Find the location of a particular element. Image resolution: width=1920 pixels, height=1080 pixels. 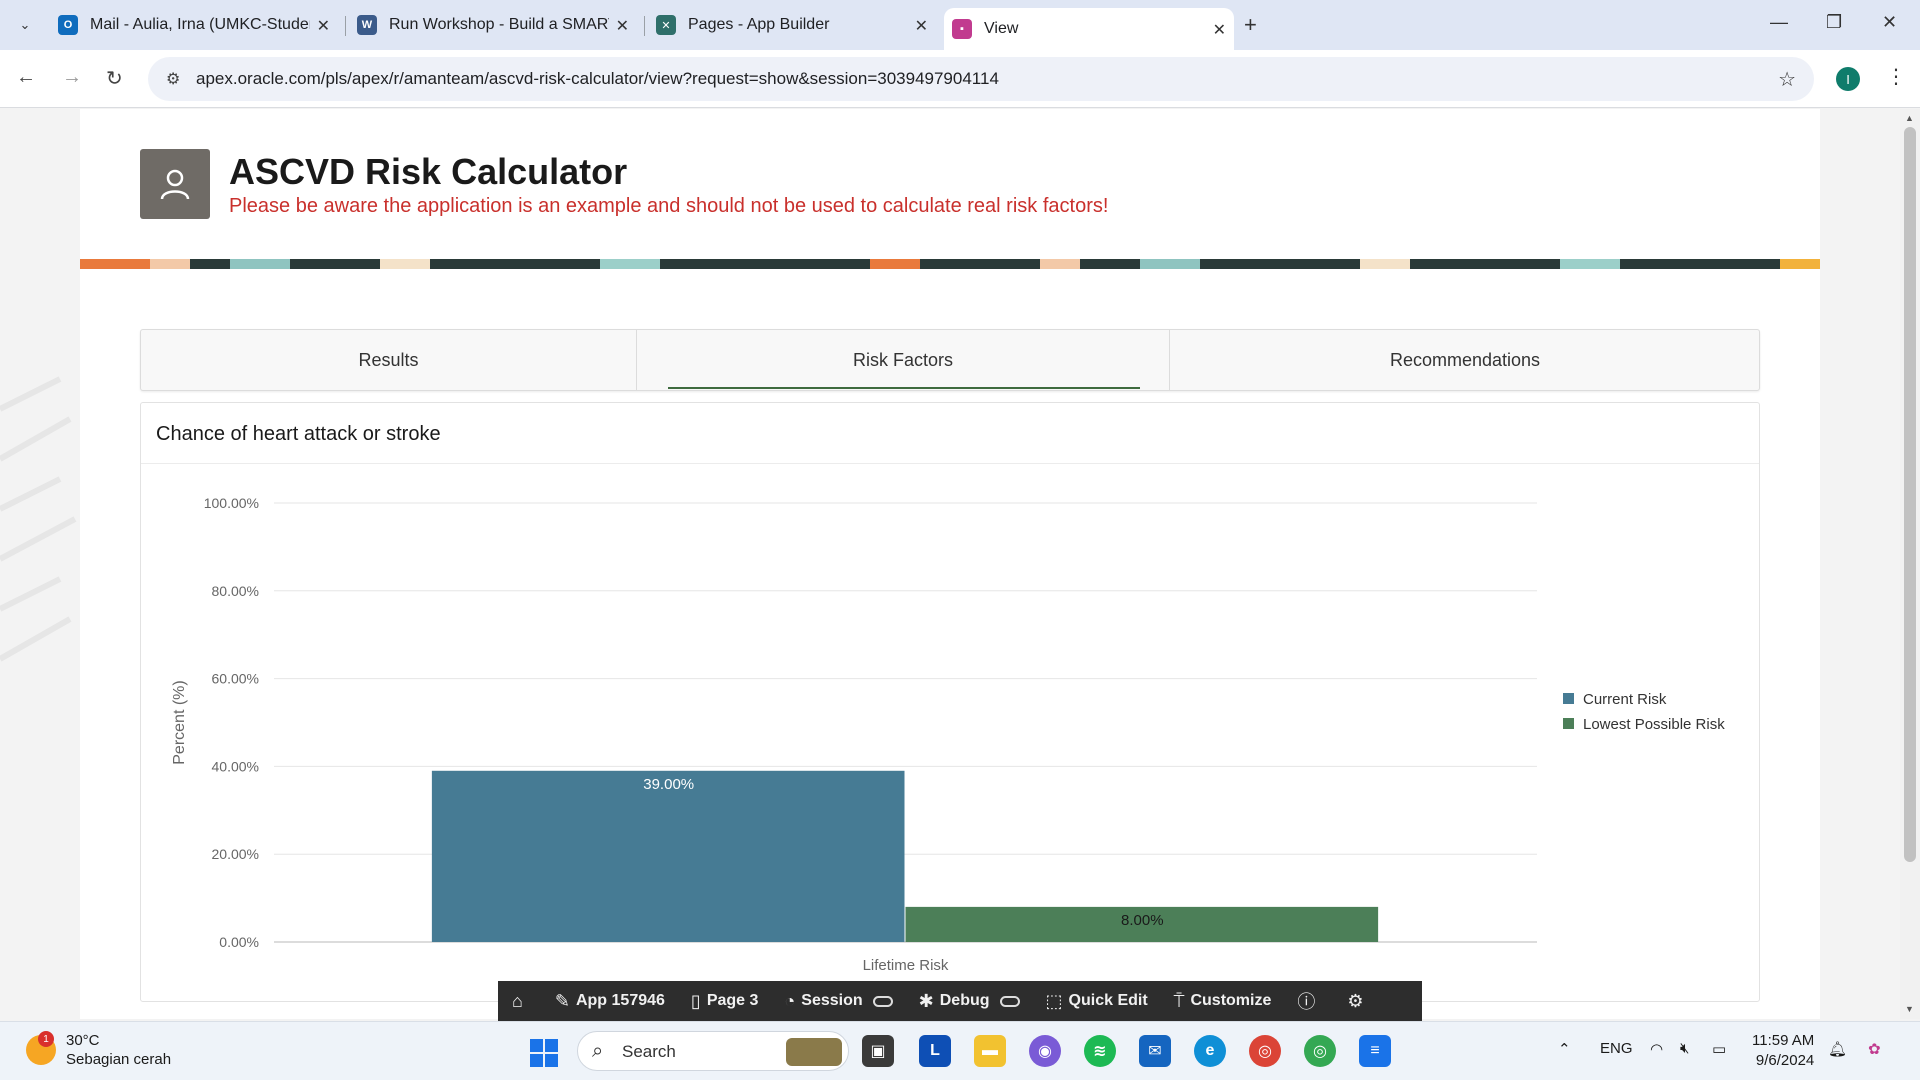

windows-start-icon is located at coordinates (544, 1053).